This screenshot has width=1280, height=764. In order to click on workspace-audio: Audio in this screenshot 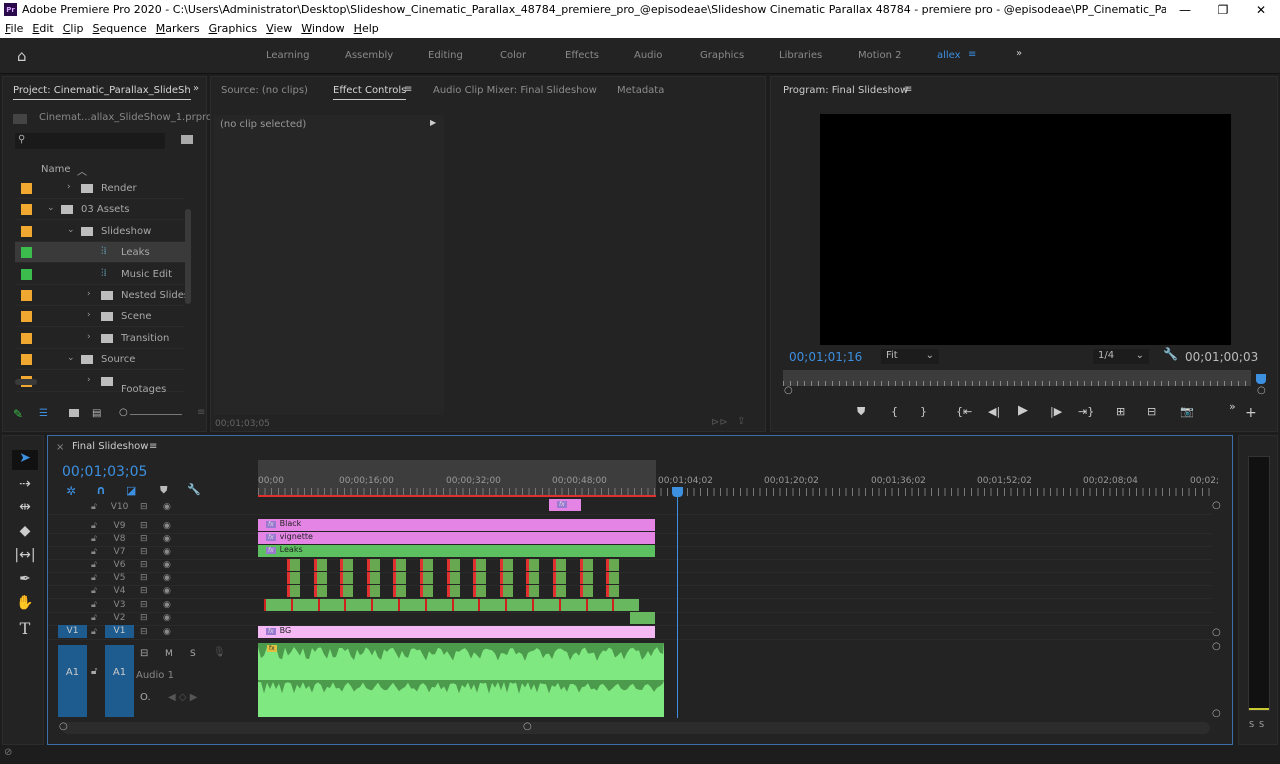, I will do `click(648, 55)`.